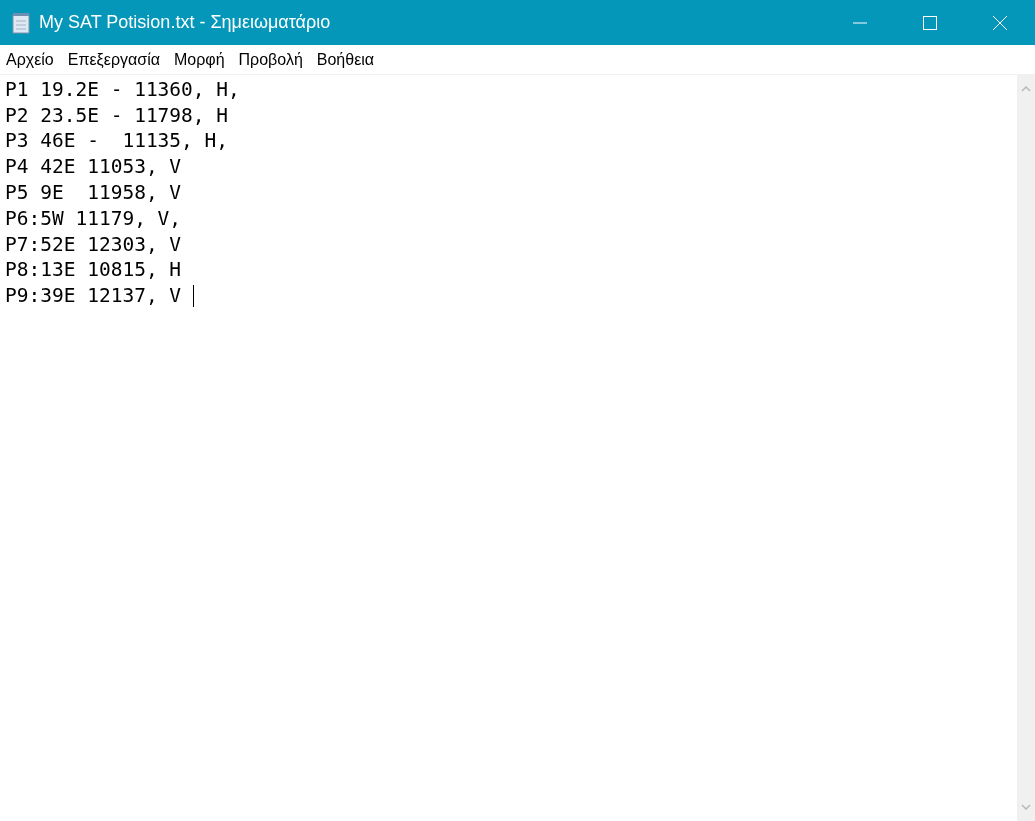  Describe the element at coordinates (93, 167) in the screenshot. I see `text-line: P4 42E 11053, V` at that location.